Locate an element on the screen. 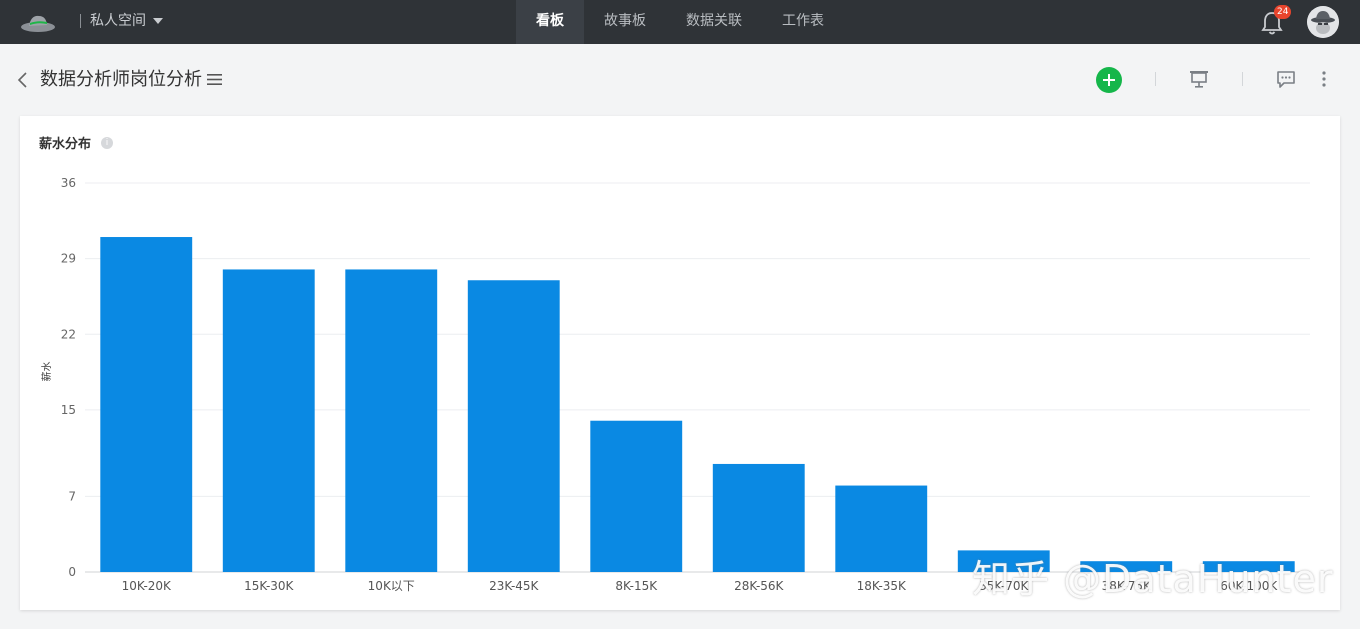  presentation-icon is located at coordinates (1199, 79).